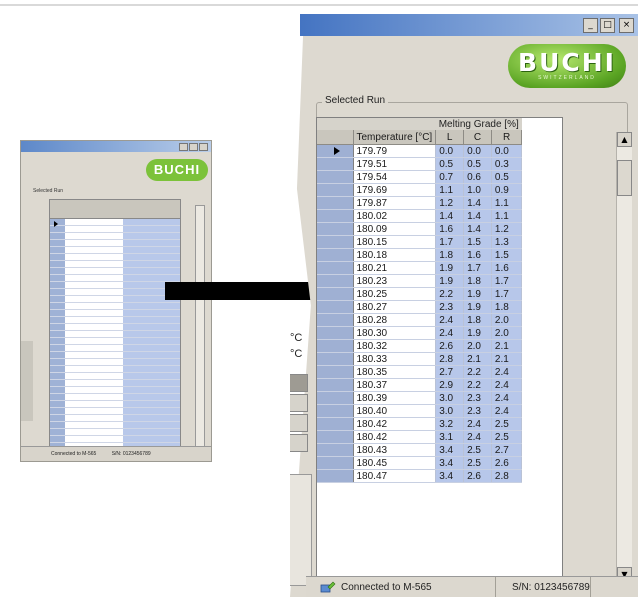  What do you see at coordinates (507, 385) in the screenshot?
I see `r-cell: 2.4` at bounding box center [507, 385].